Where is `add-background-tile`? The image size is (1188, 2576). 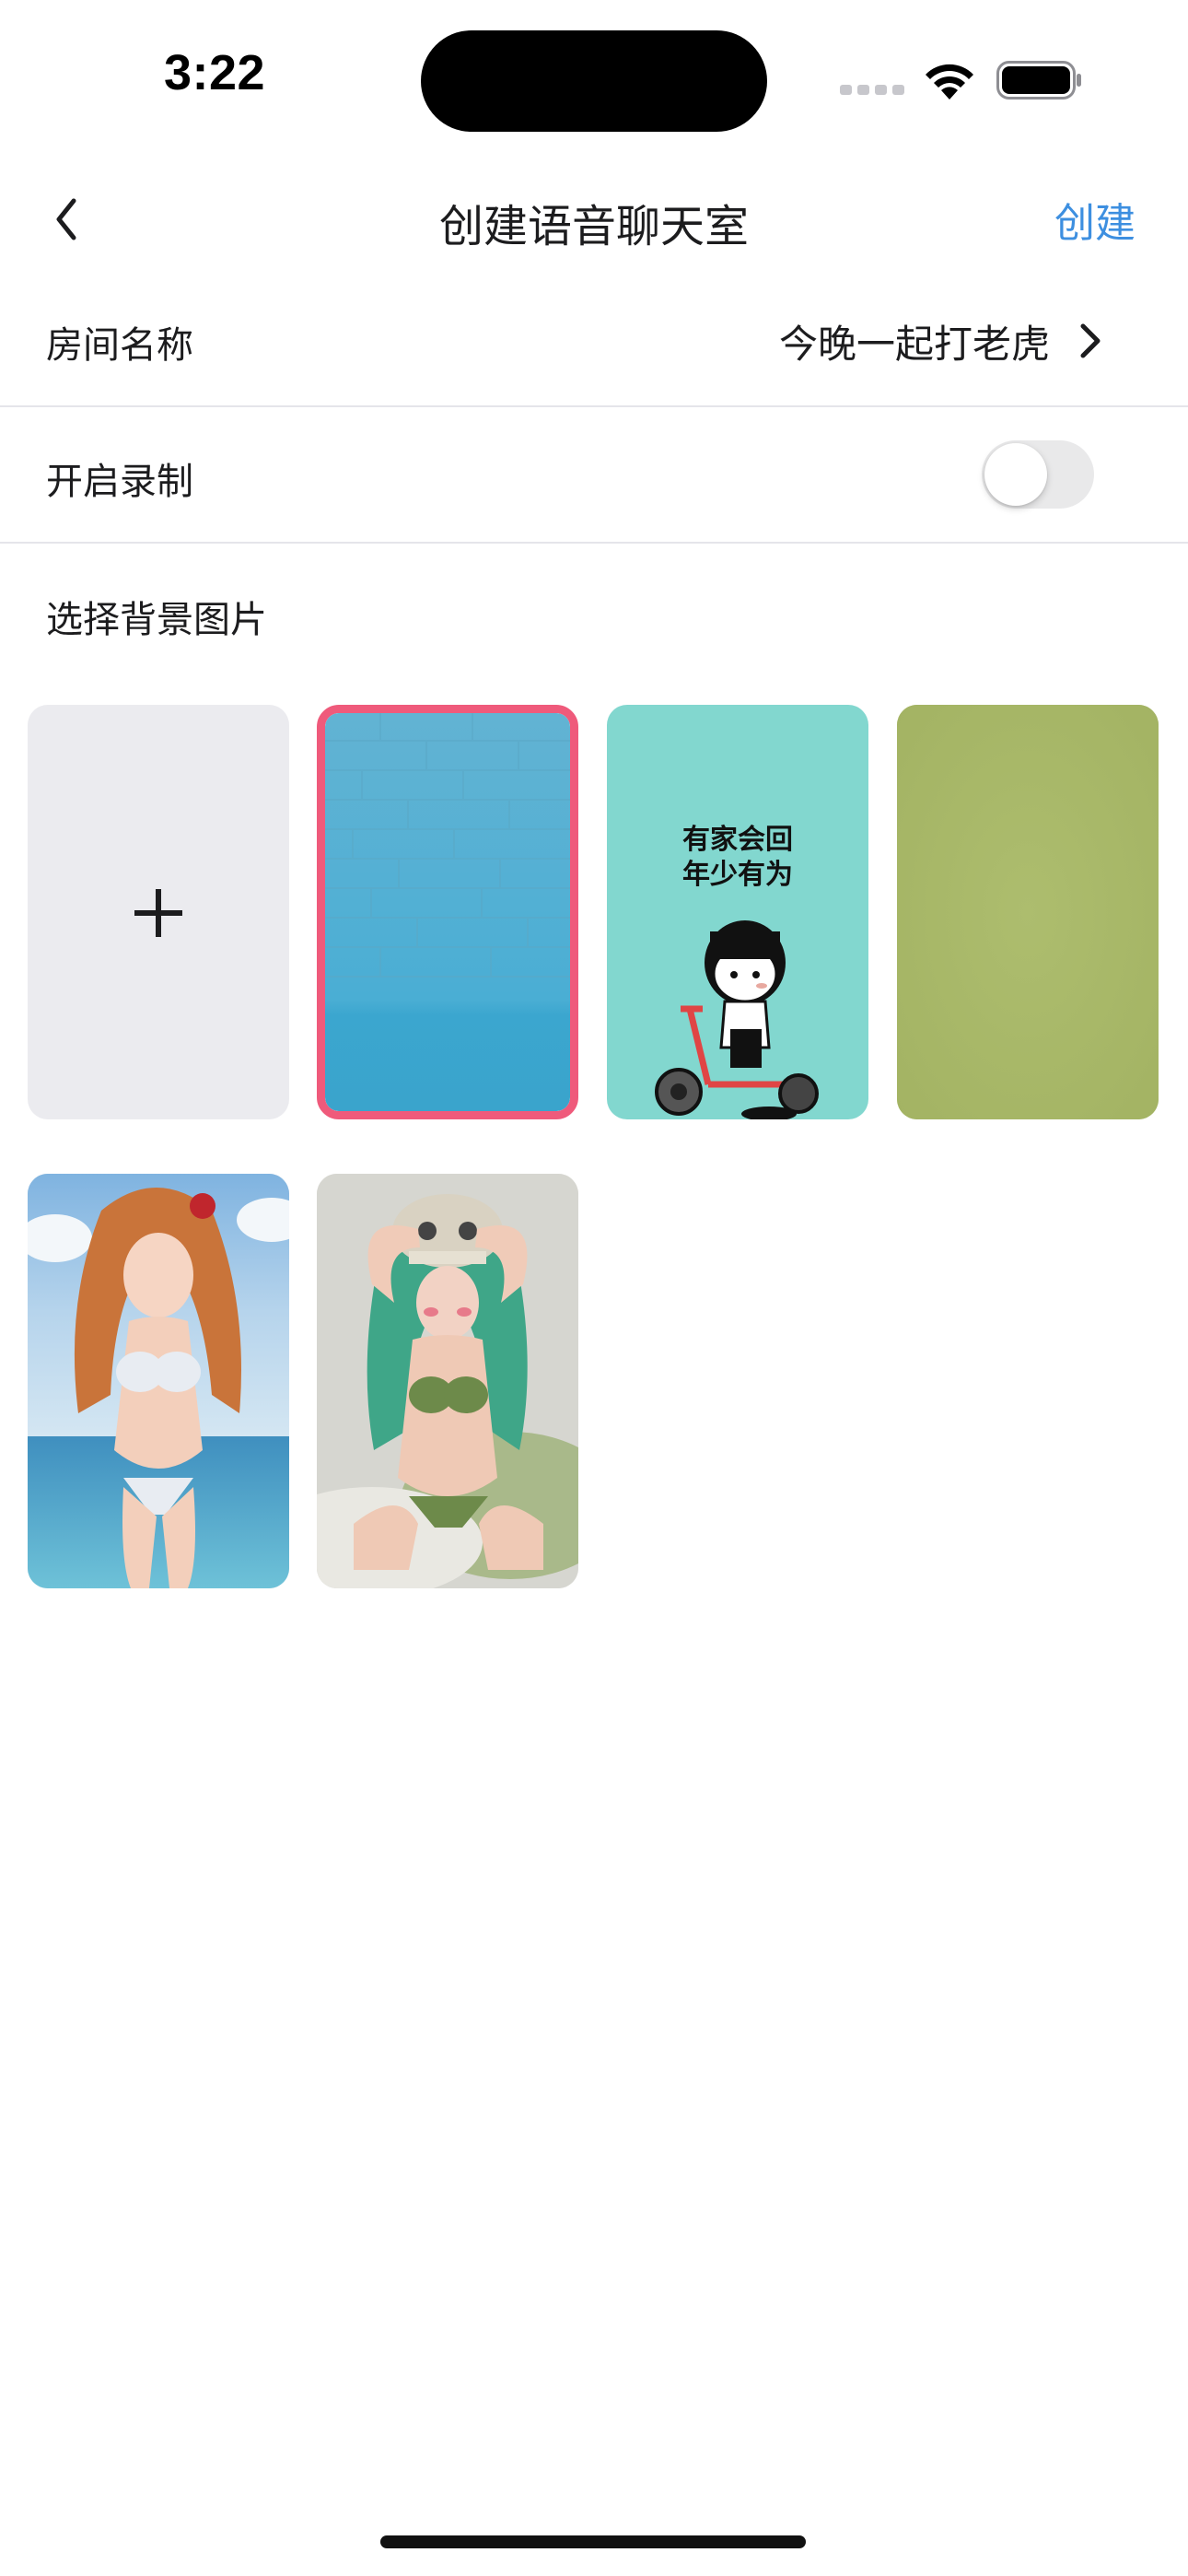
add-background-tile is located at coordinates (158, 912).